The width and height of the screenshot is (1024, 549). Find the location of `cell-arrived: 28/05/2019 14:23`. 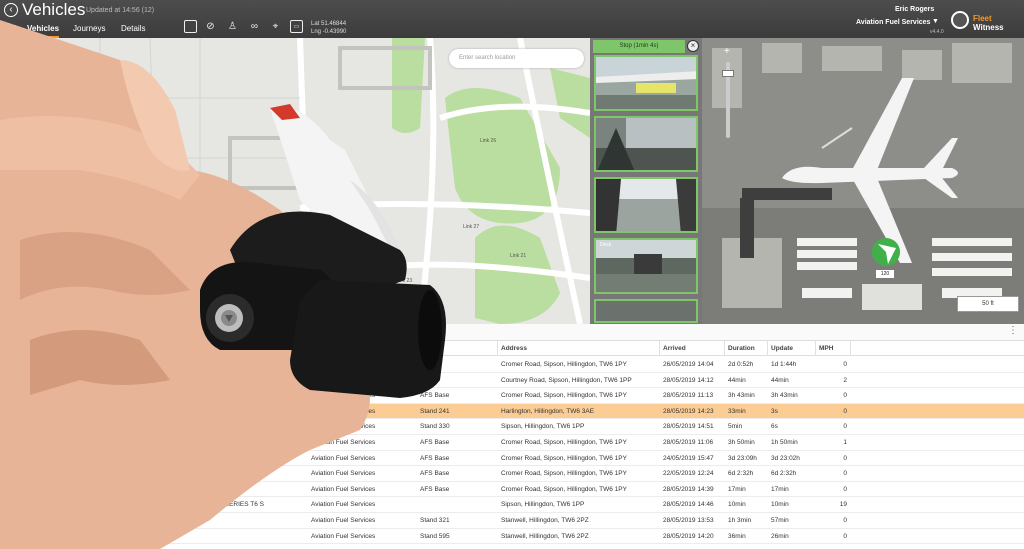

cell-arrived: 28/05/2019 14:23 is located at coordinates (688, 411).